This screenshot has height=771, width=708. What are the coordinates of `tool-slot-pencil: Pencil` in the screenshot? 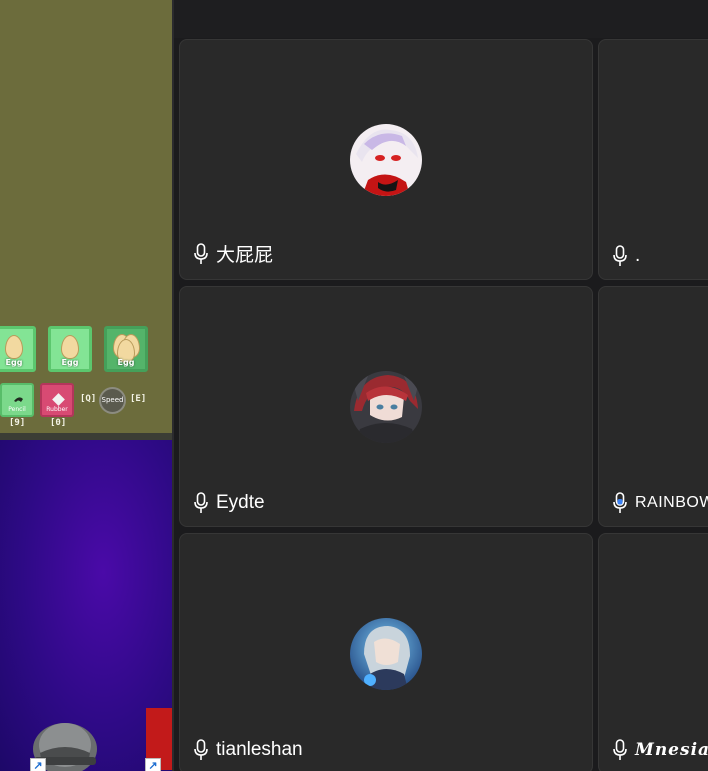 It's located at (17, 400).